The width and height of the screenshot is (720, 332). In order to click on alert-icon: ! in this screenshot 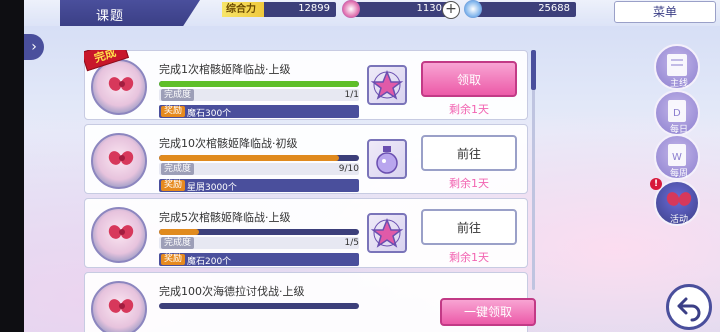, I will do `click(656, 184)`.